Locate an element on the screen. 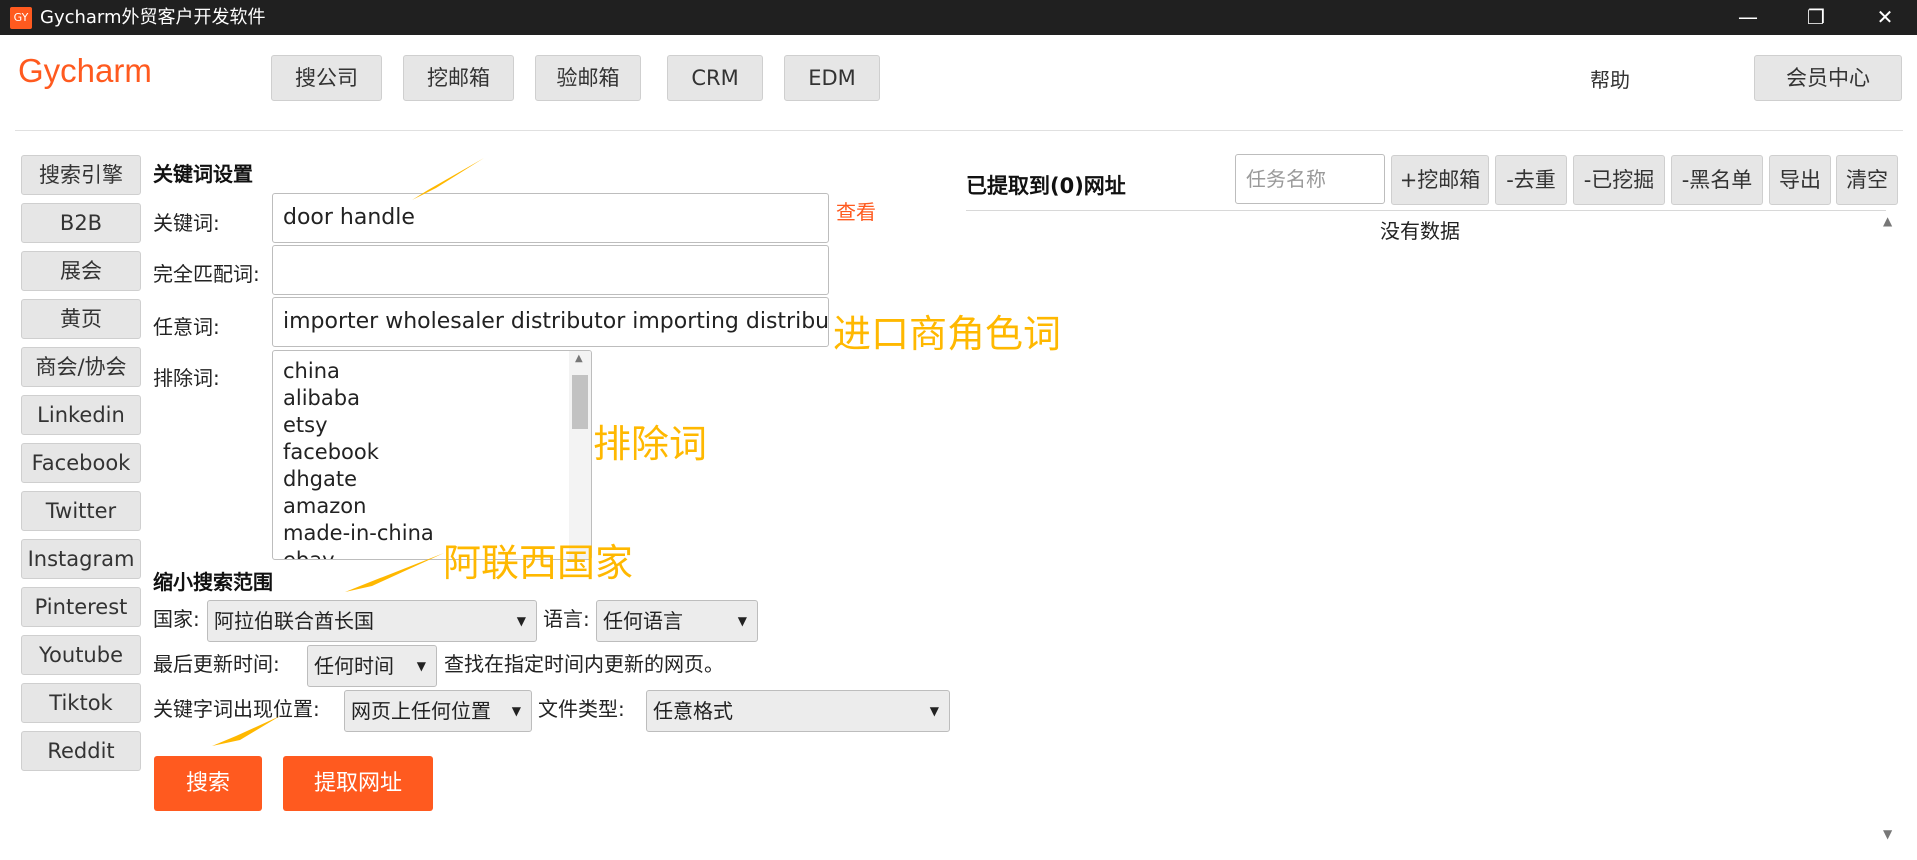 This screenshot has height=860, width=1917. dig-email-button: +挖邮箱 is located at coordinates (1440, 180).